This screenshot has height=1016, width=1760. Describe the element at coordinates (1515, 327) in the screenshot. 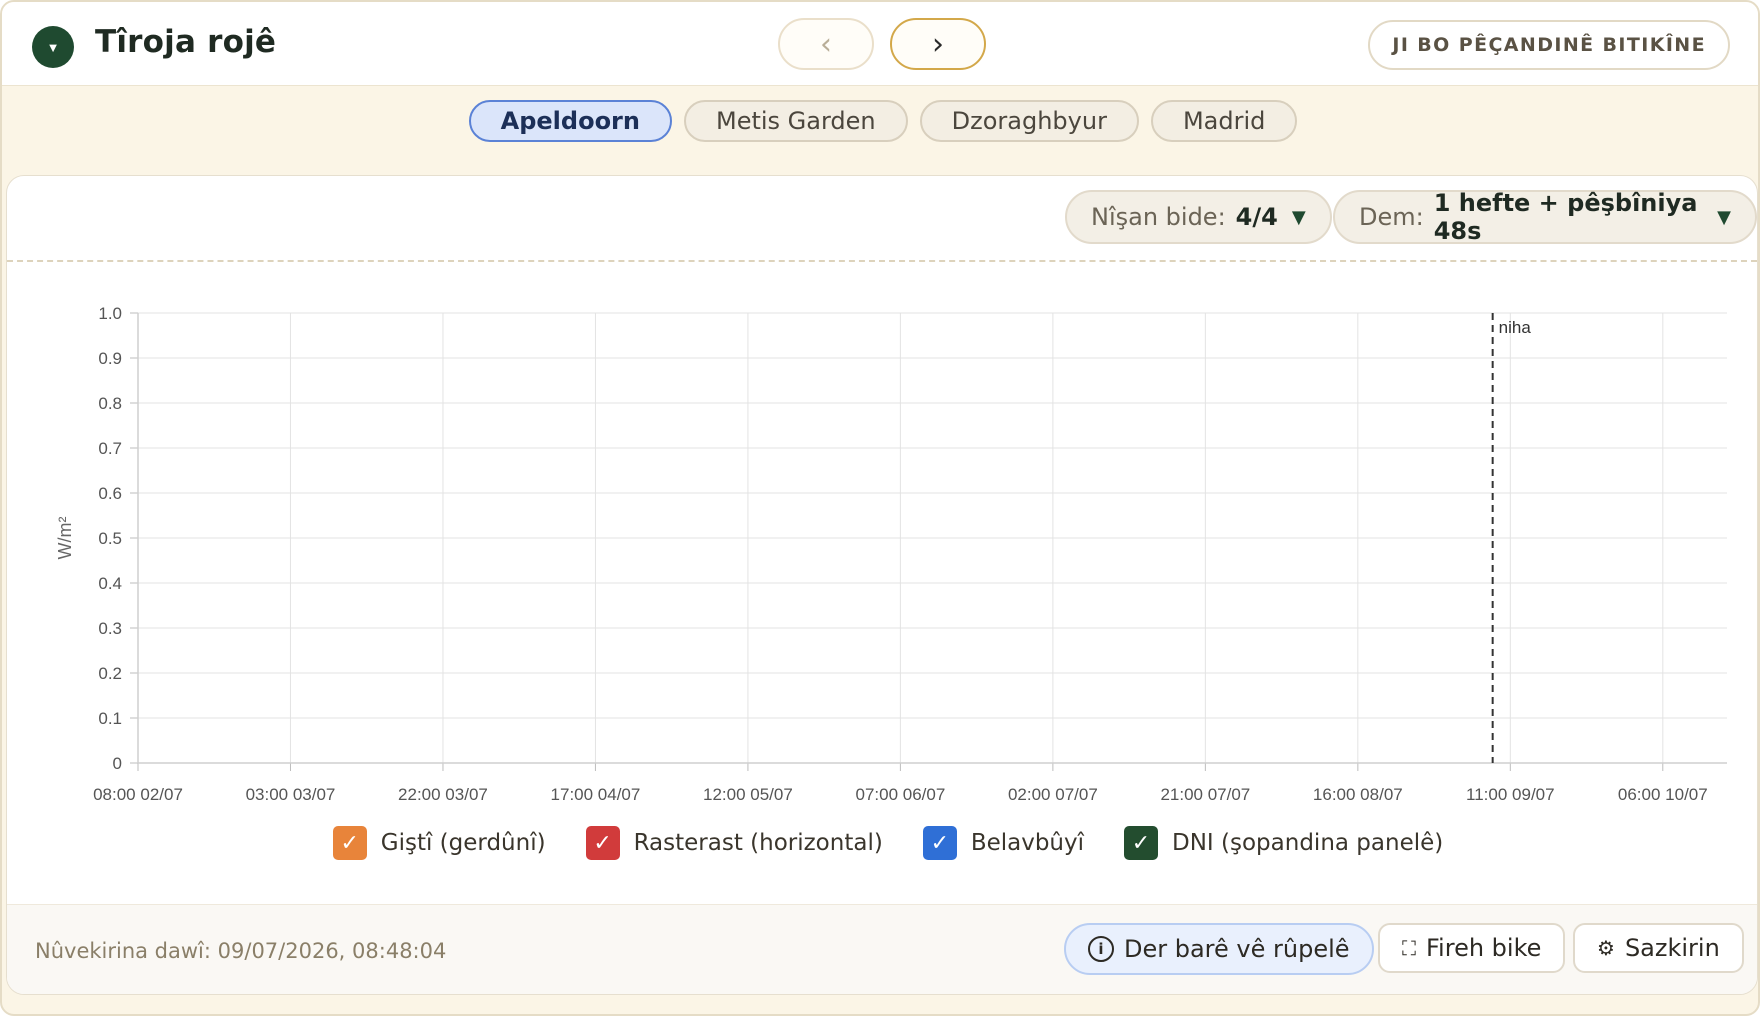

I see `now-marker-label: niha` at that location.